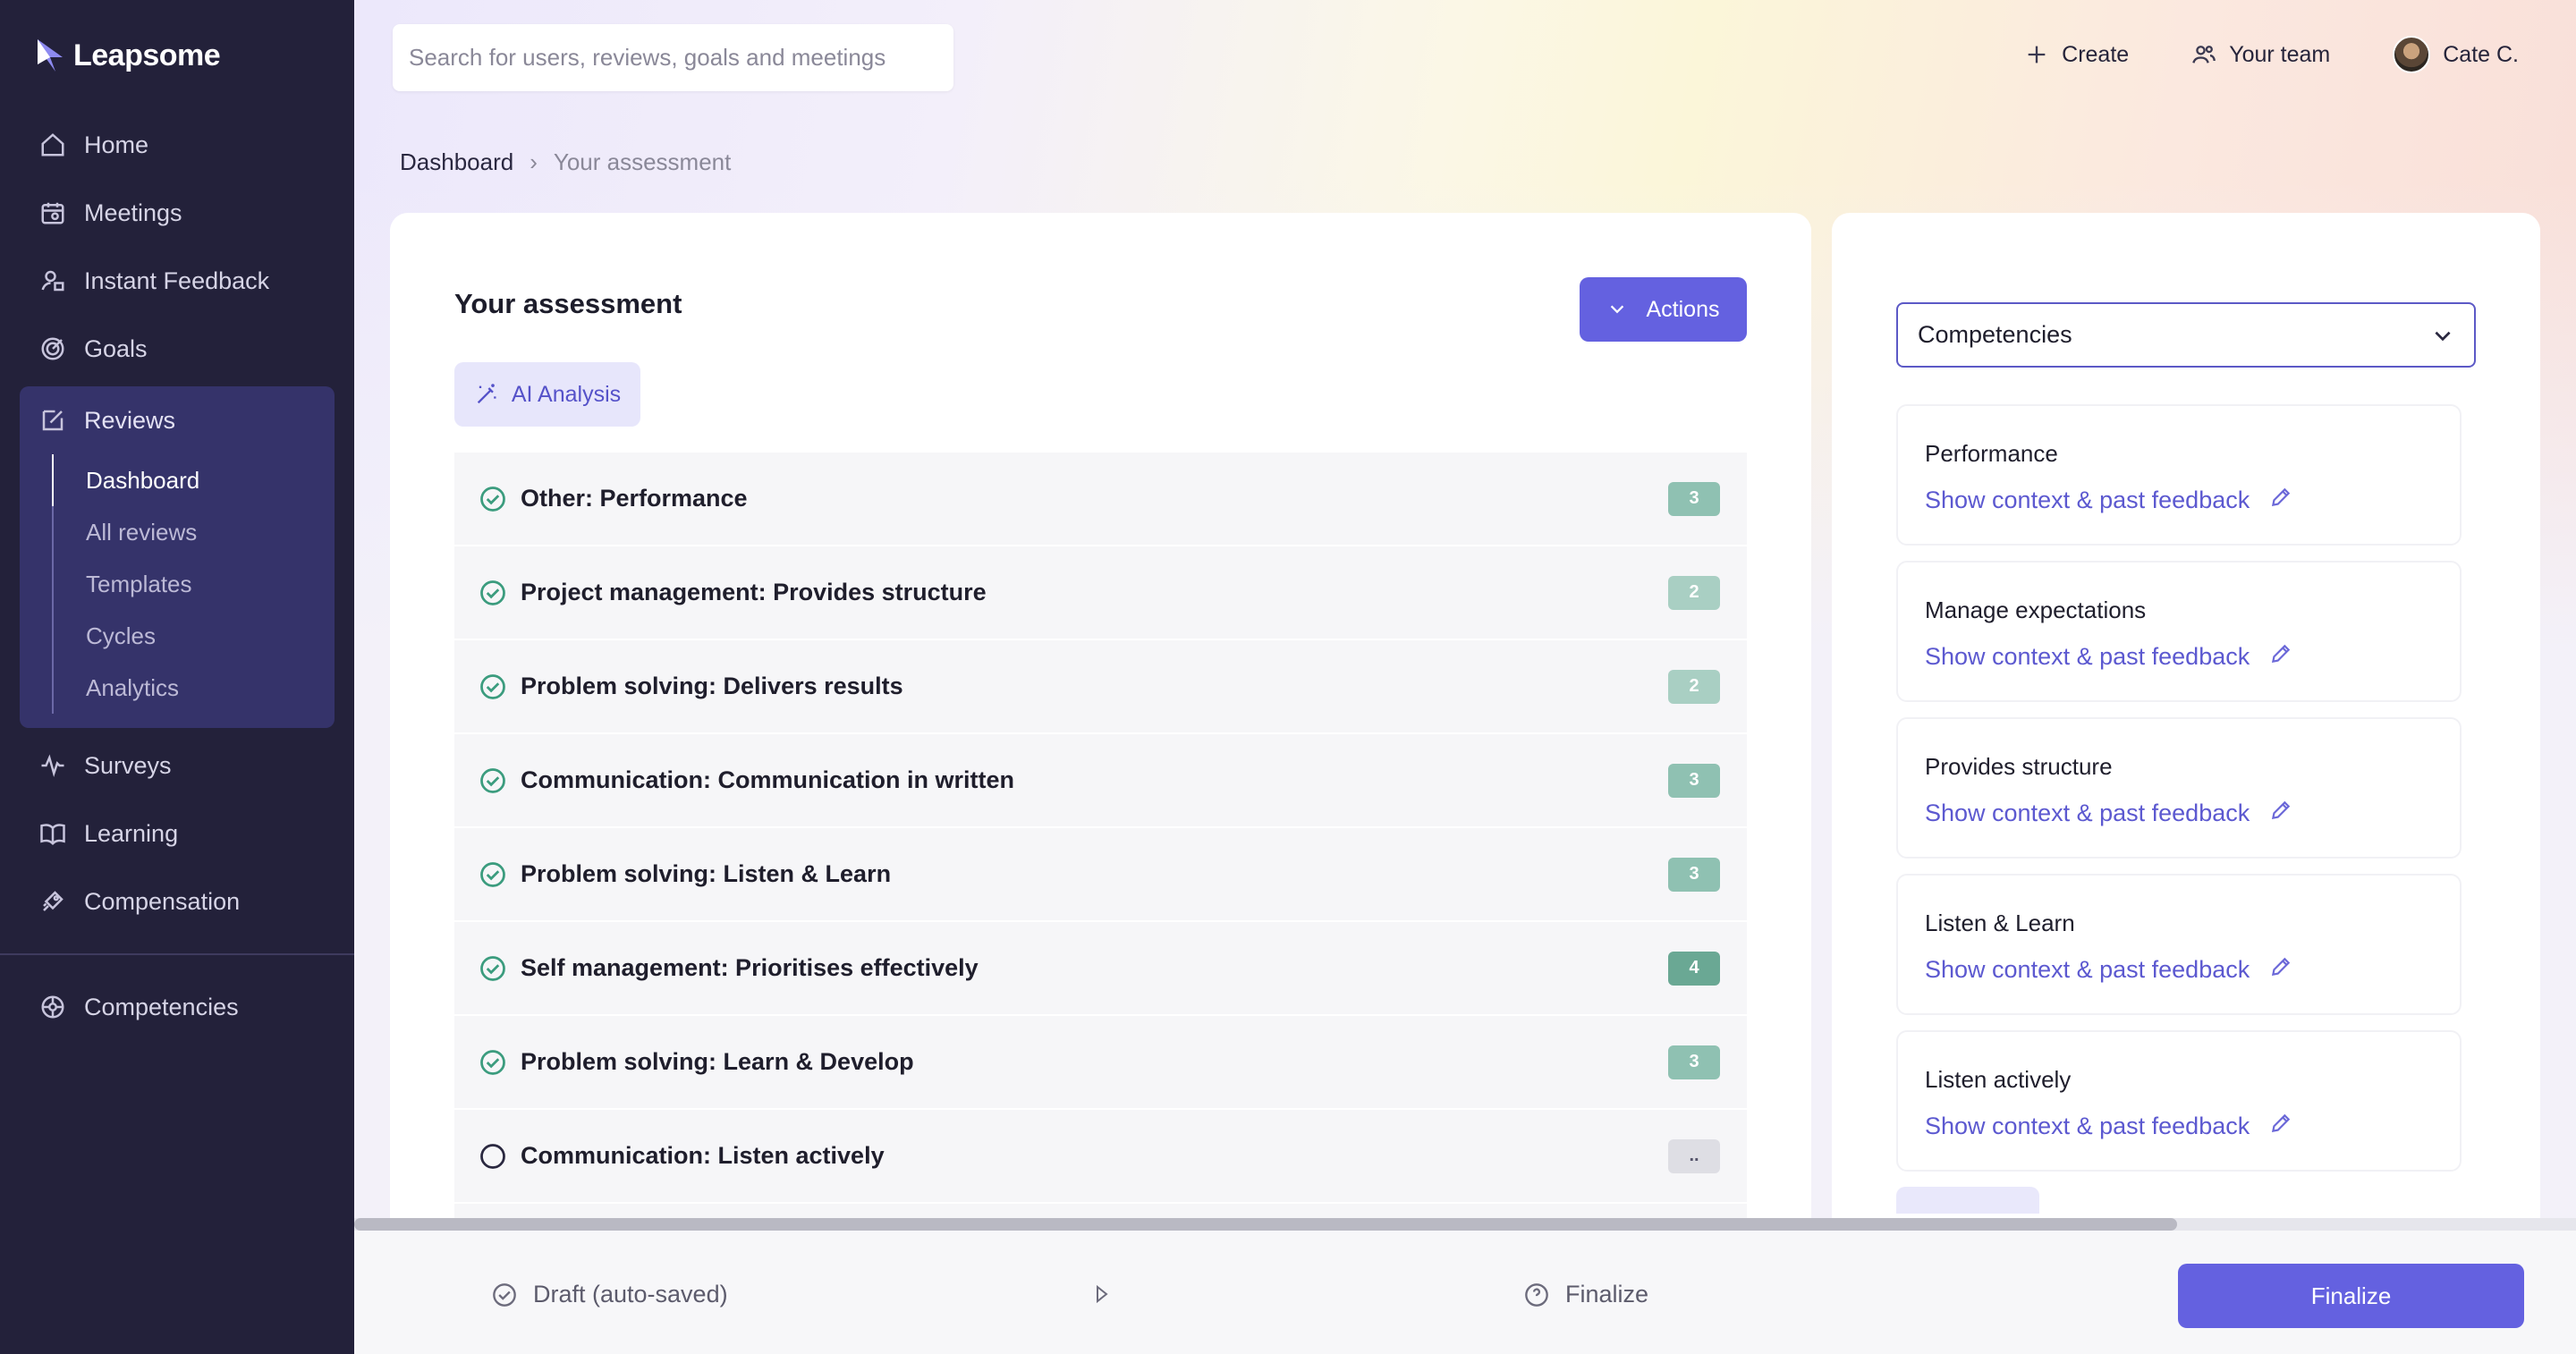  What do you see at coordinates (52, 420) in the screenshot?
I see `reviews-icon` at bounding box center [52, 420].